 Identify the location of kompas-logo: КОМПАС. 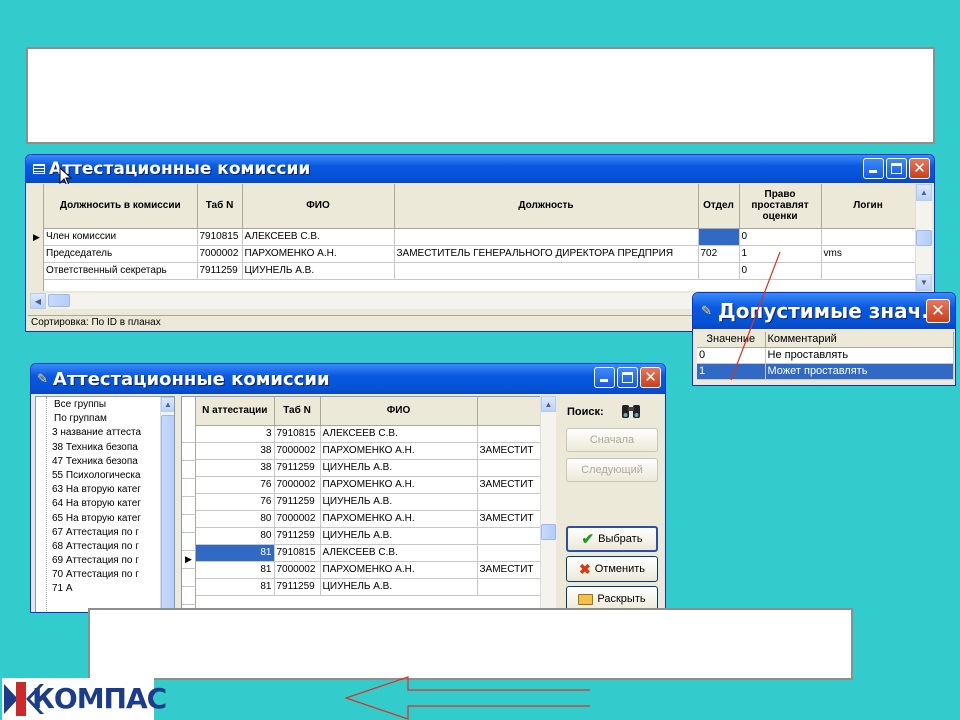
(84, 699).